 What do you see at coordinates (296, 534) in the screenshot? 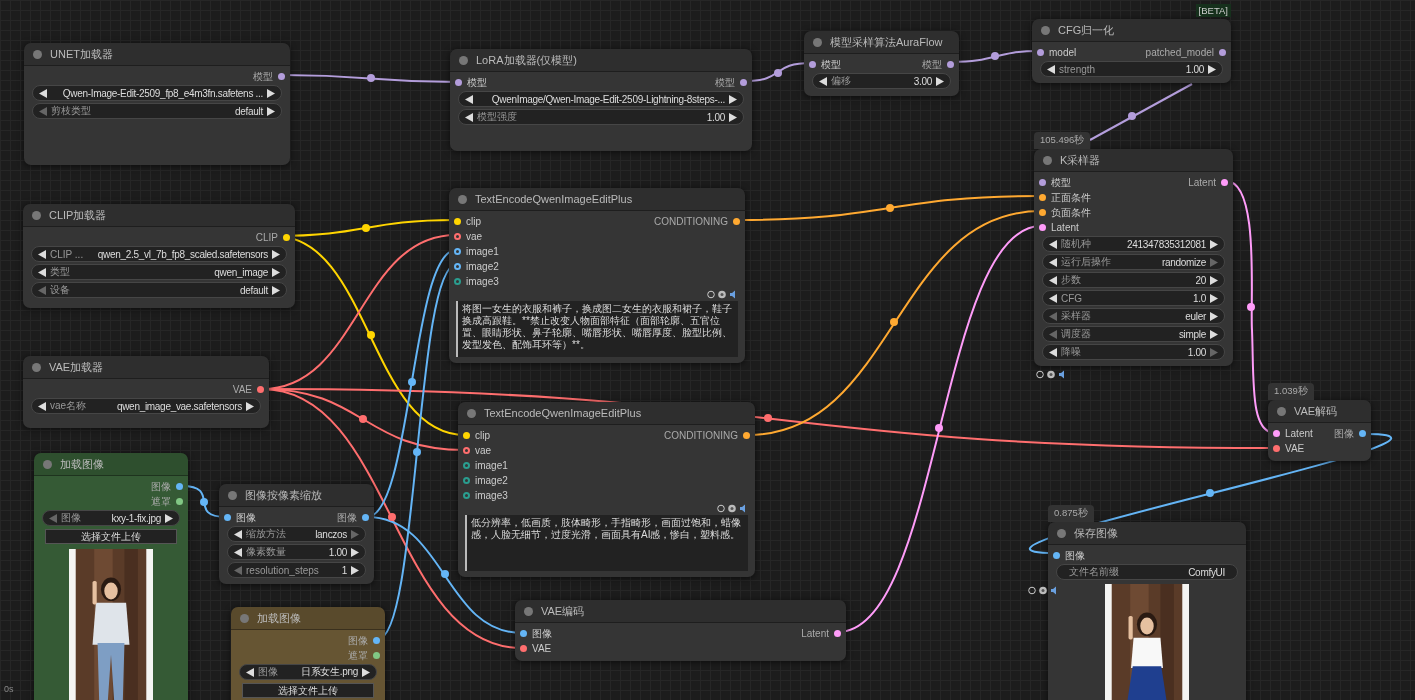
I see `widget-field: 缩放方法 lanczos` at bounding box center [296, 534].